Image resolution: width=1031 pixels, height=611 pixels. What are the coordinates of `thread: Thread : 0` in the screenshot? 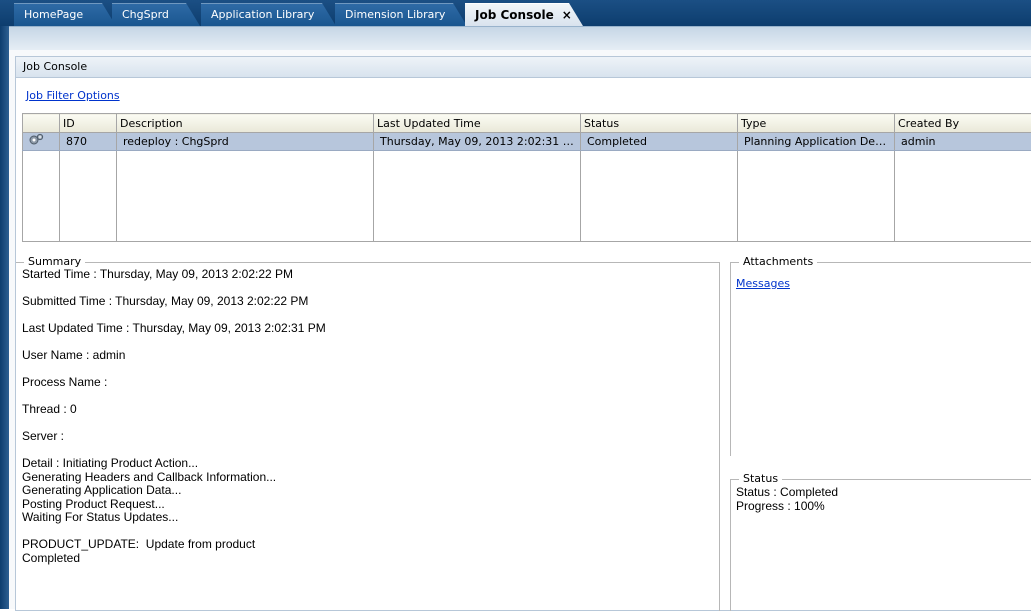 It's located at (174, 410).